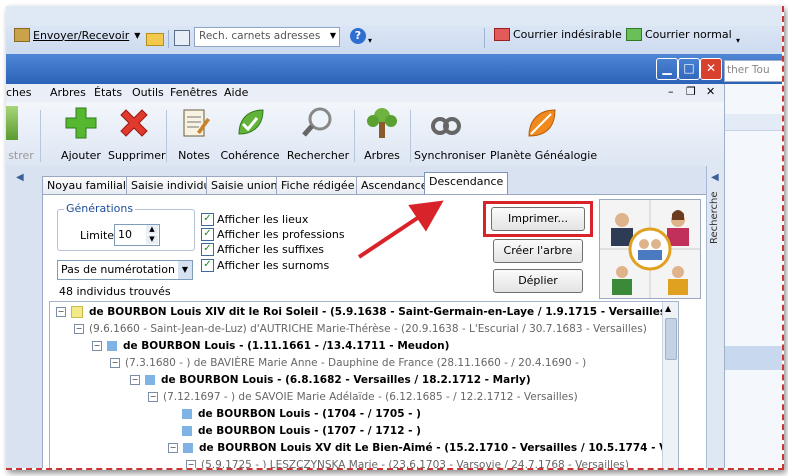 This screenshot has width=788, height=476. What do you see at coordinates (394, 16) in the screenshot?
I see `toolbar-top-strip` at bounding box center [394, 16].